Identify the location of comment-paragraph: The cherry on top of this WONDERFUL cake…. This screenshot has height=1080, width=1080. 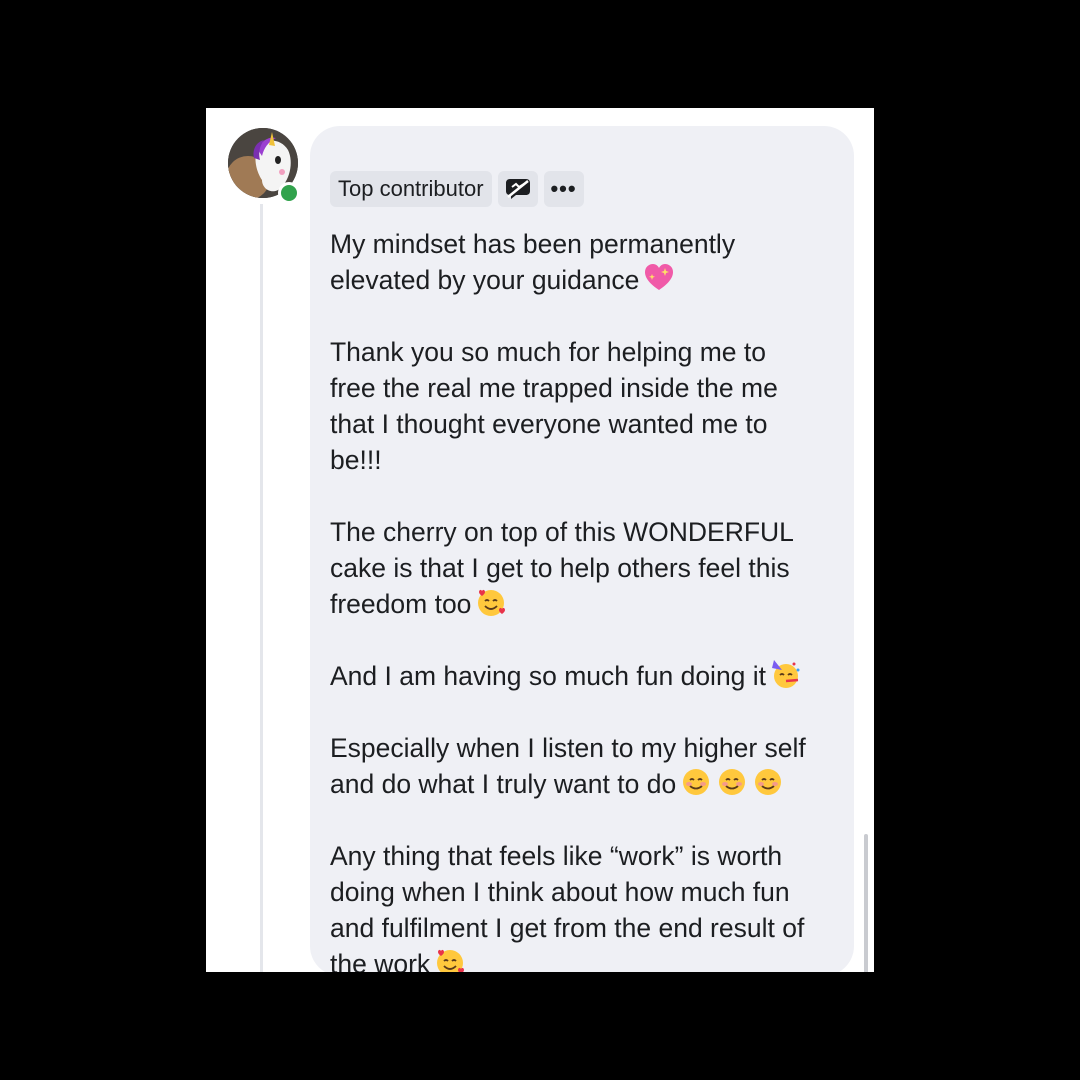
(585, 568).